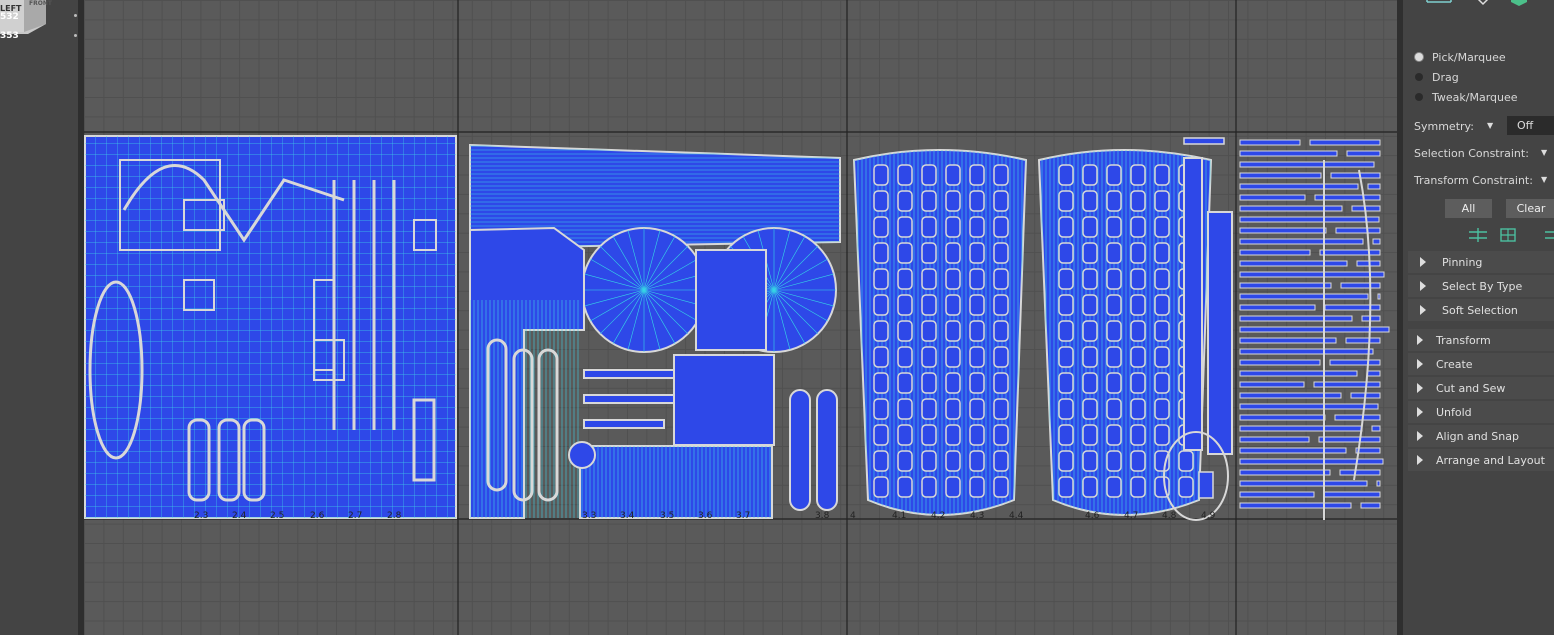  Describe the element at coordinates (1481, 436) in the screenshot. I see `section-align-and-snap: Align and Snap` at that location.